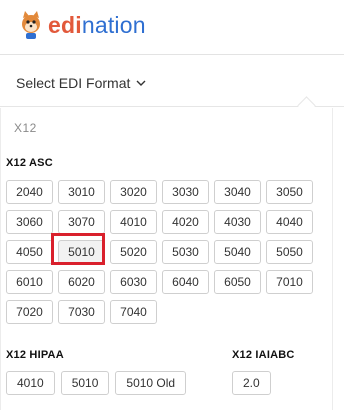 Image resolution: width=344 pixels, height=410 pixels. What do you see at coordinates (29, 222) in the screenshot?
I see `x12-asc-version-button: 3060` at bounding box center [29, 222].